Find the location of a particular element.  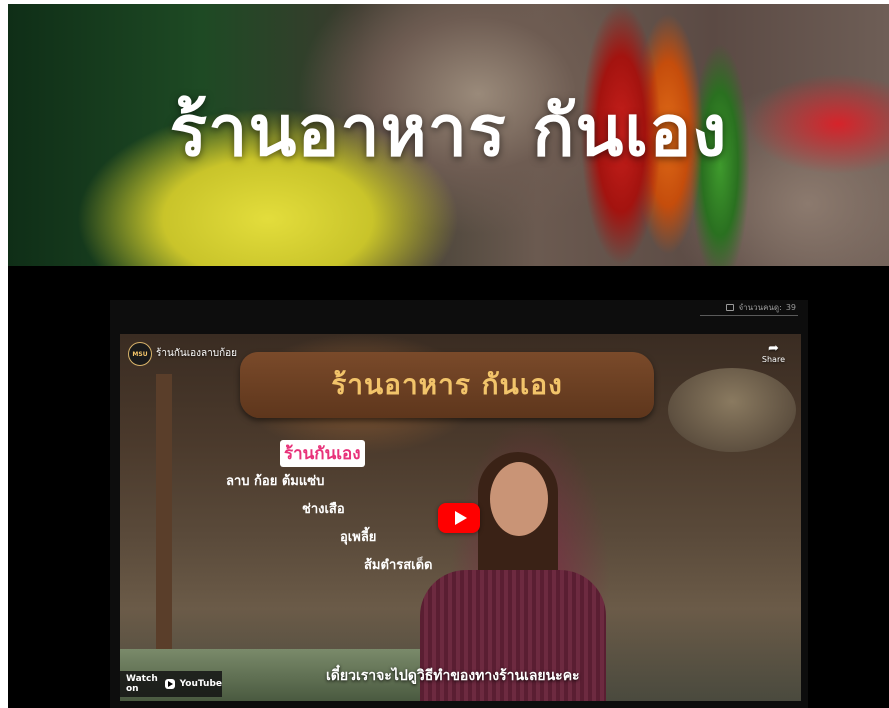

restaurant-title: ร้านอาหาร กันเอง is located at coordinates (448, 131).